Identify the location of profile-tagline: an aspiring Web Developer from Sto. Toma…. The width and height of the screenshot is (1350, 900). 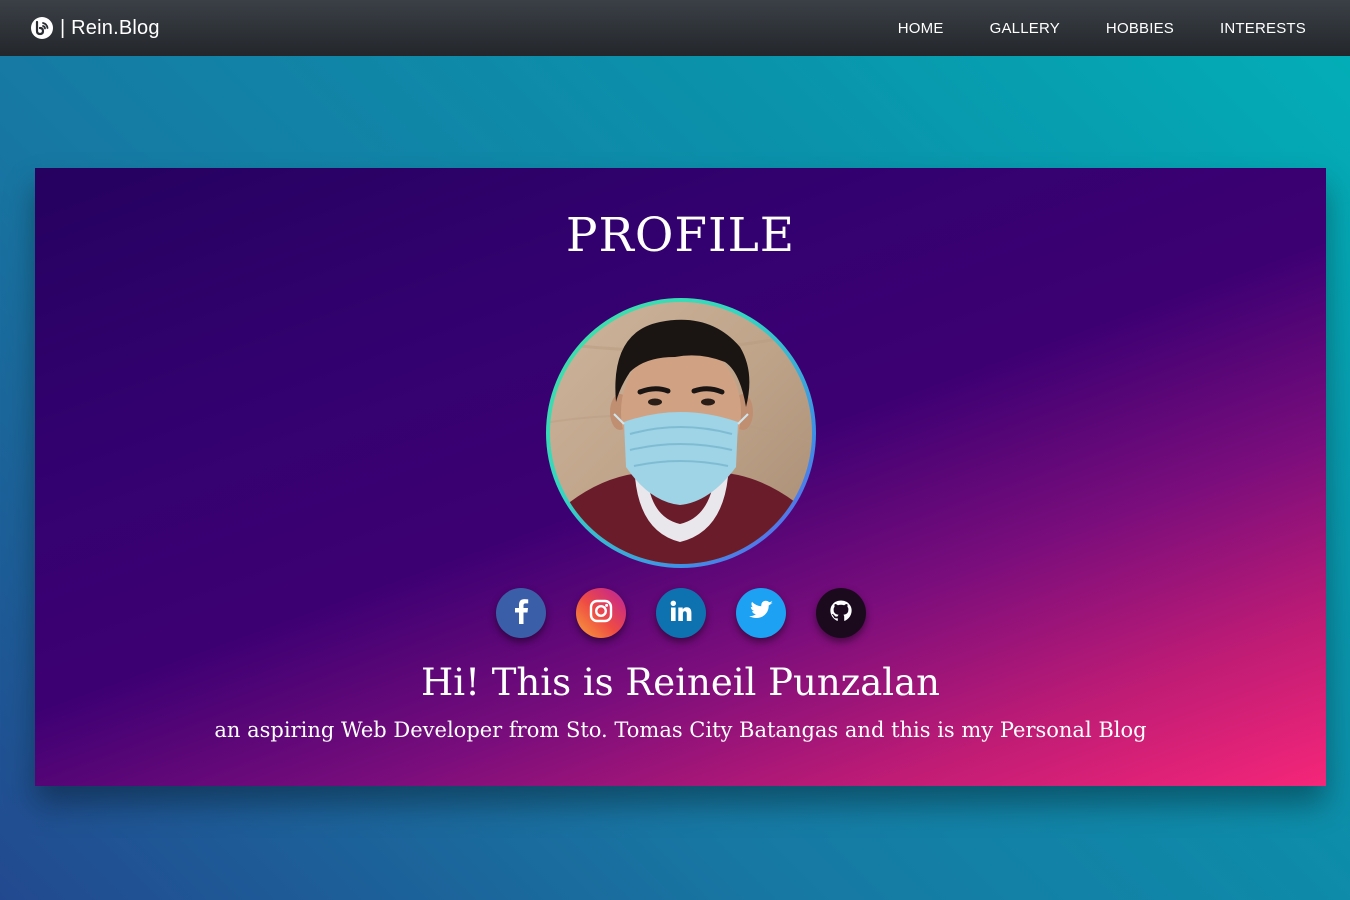
(680, 730).